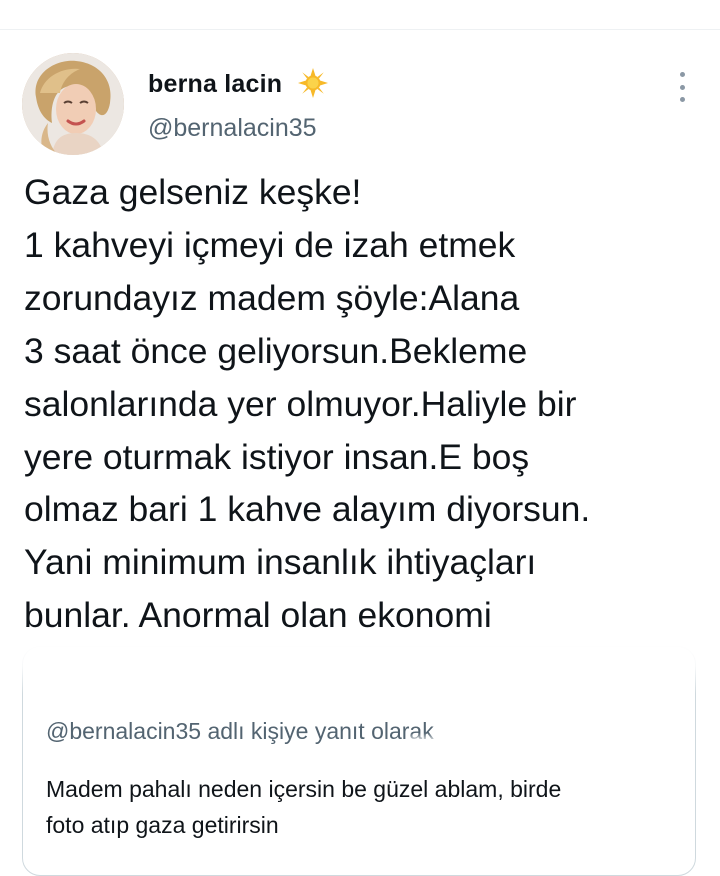  I want to click on author-display-name: berna lacin, so click(215, 84).